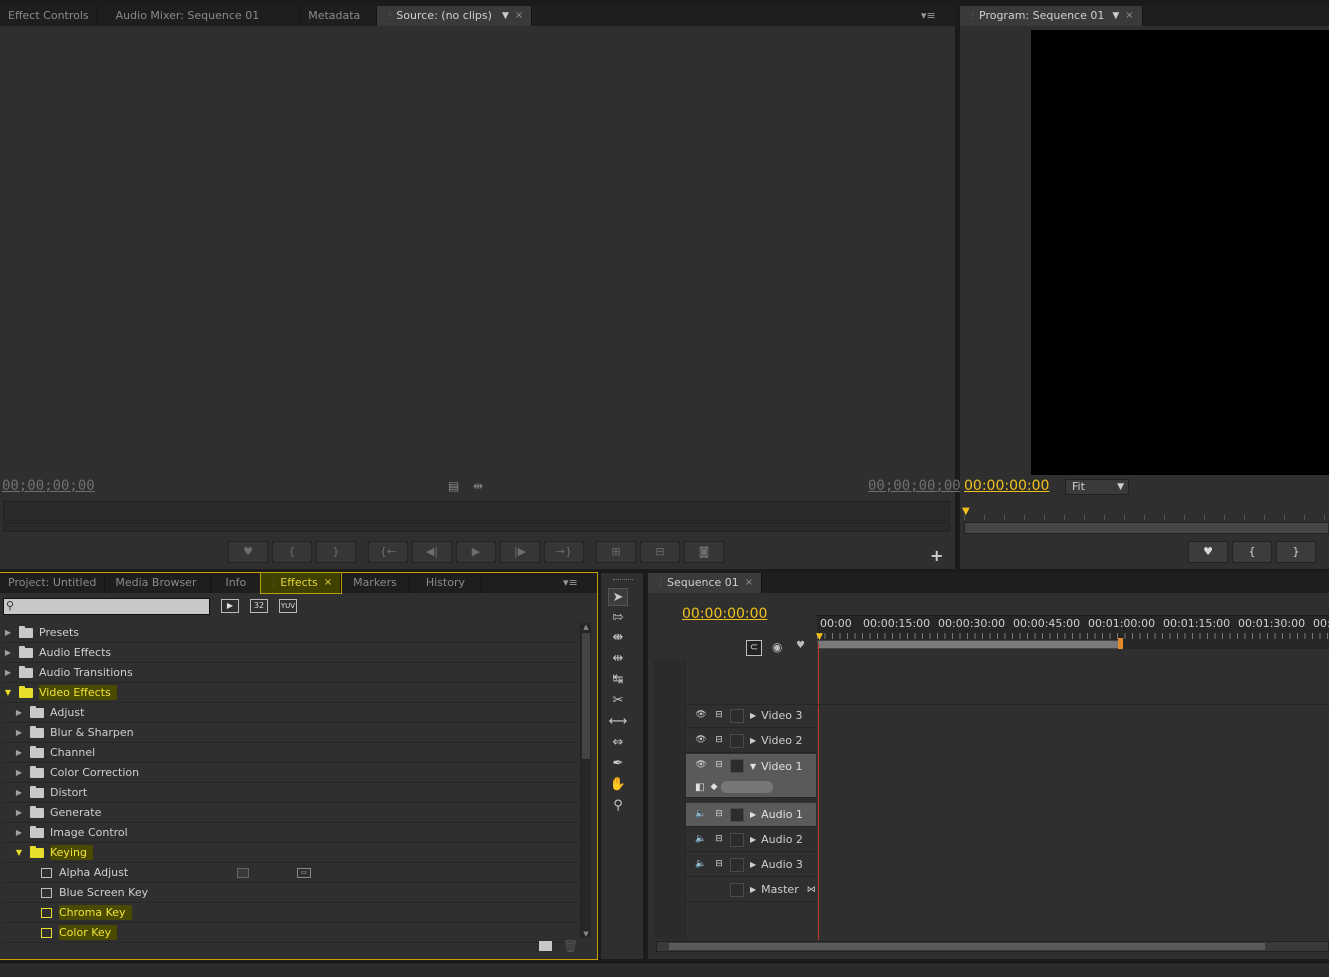  What do you see at coordinates (819, 637) in the screenshot?
I see `timeline-playhead-icon: ▼` at bounding box center [819, 637].